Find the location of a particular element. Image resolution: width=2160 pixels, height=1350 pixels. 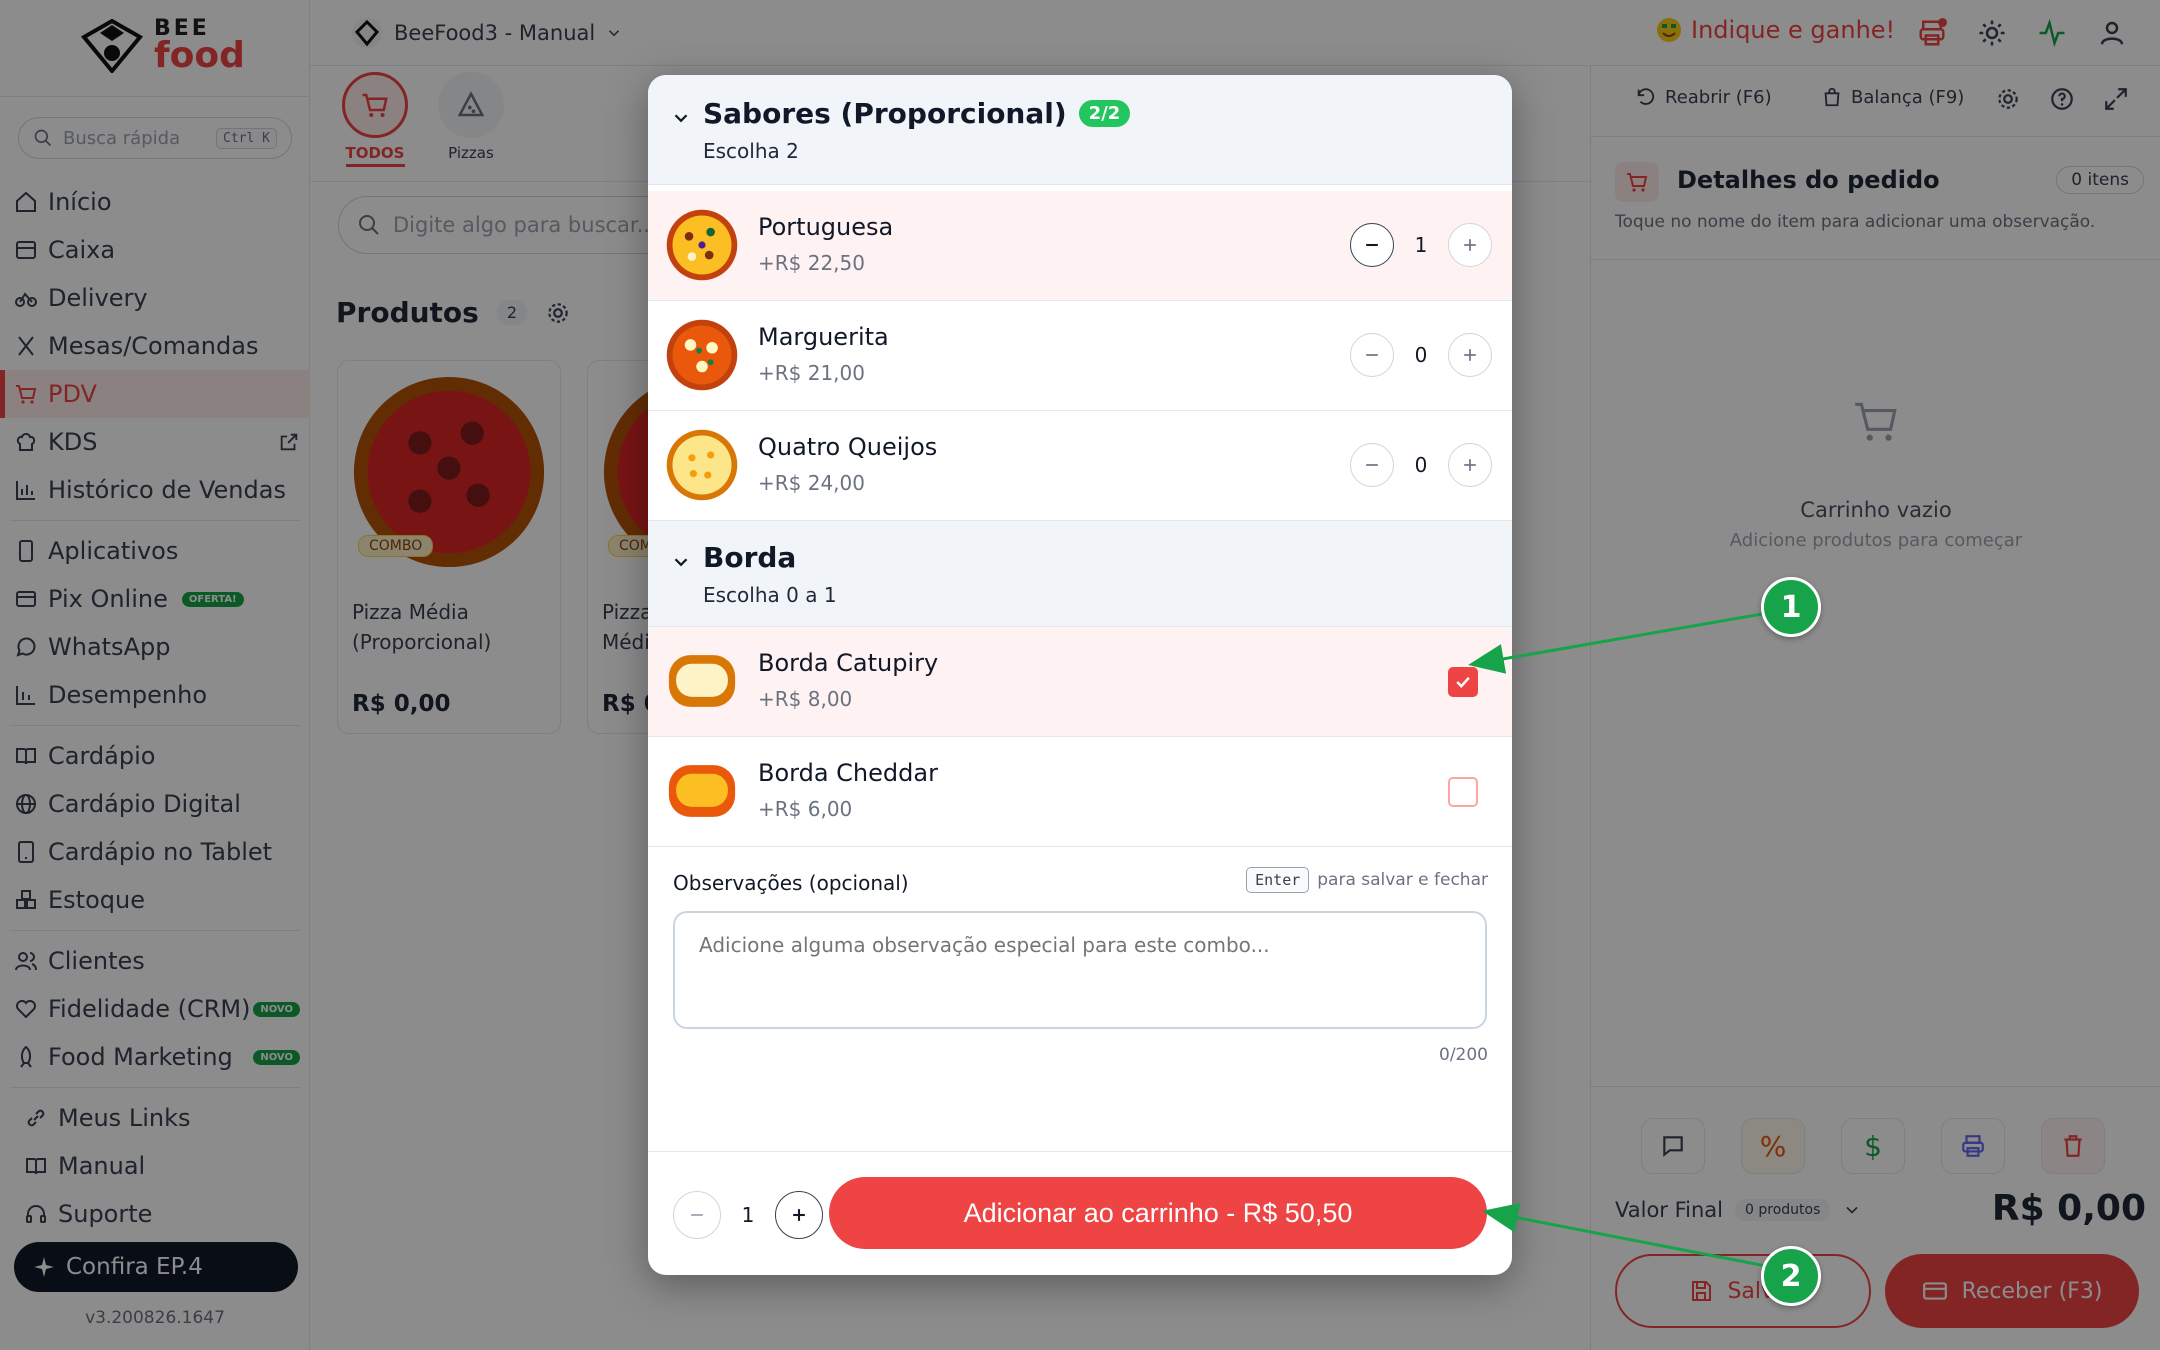

crust-title: Borda is located at coordinates (750, 557).